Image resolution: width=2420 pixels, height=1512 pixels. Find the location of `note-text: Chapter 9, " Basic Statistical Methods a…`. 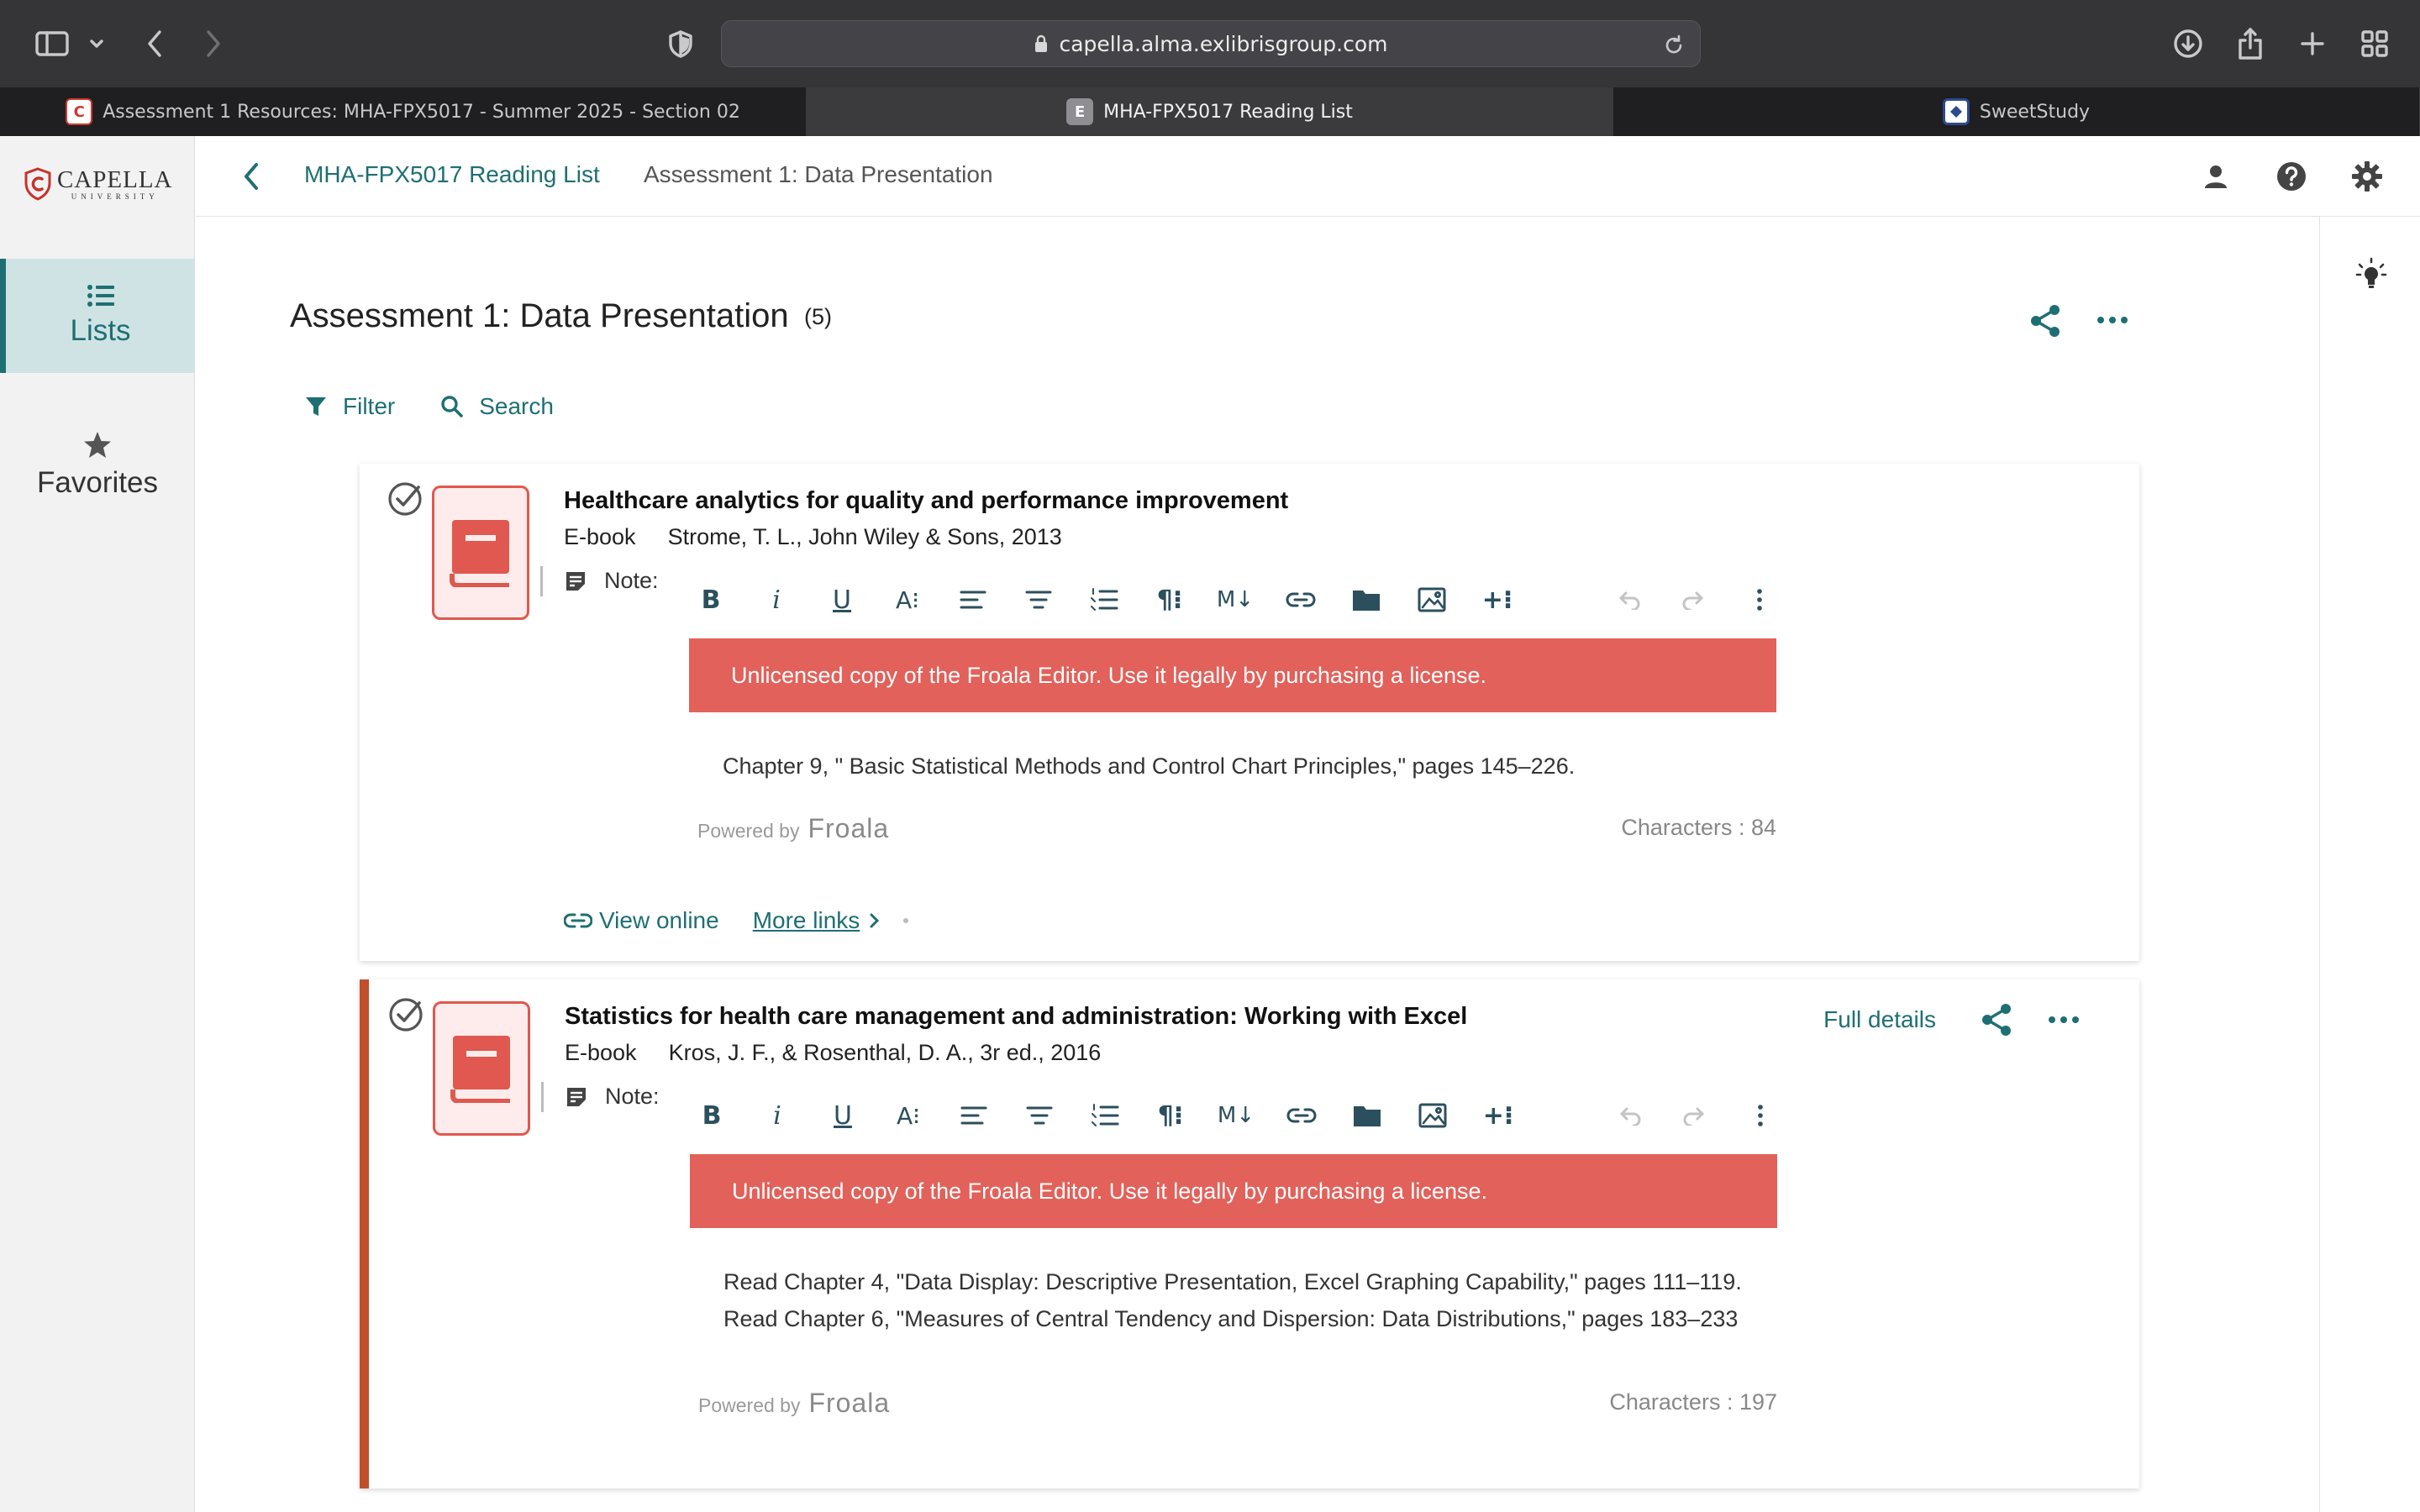

note-text: Chapter 9, " Basic Statistical Methods a… is located at coordinates (1232, 762).